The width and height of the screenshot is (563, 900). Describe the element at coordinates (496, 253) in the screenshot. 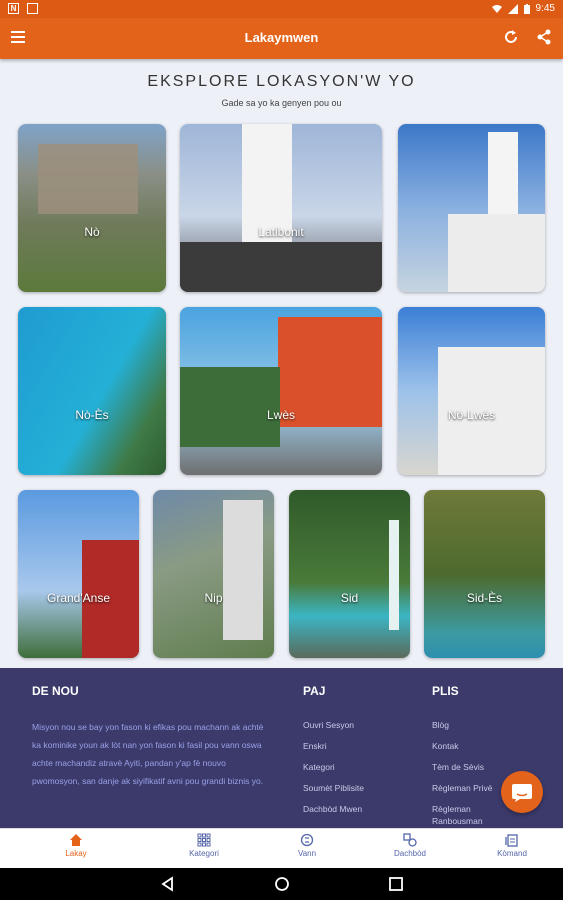

I see `church-image` at that location.